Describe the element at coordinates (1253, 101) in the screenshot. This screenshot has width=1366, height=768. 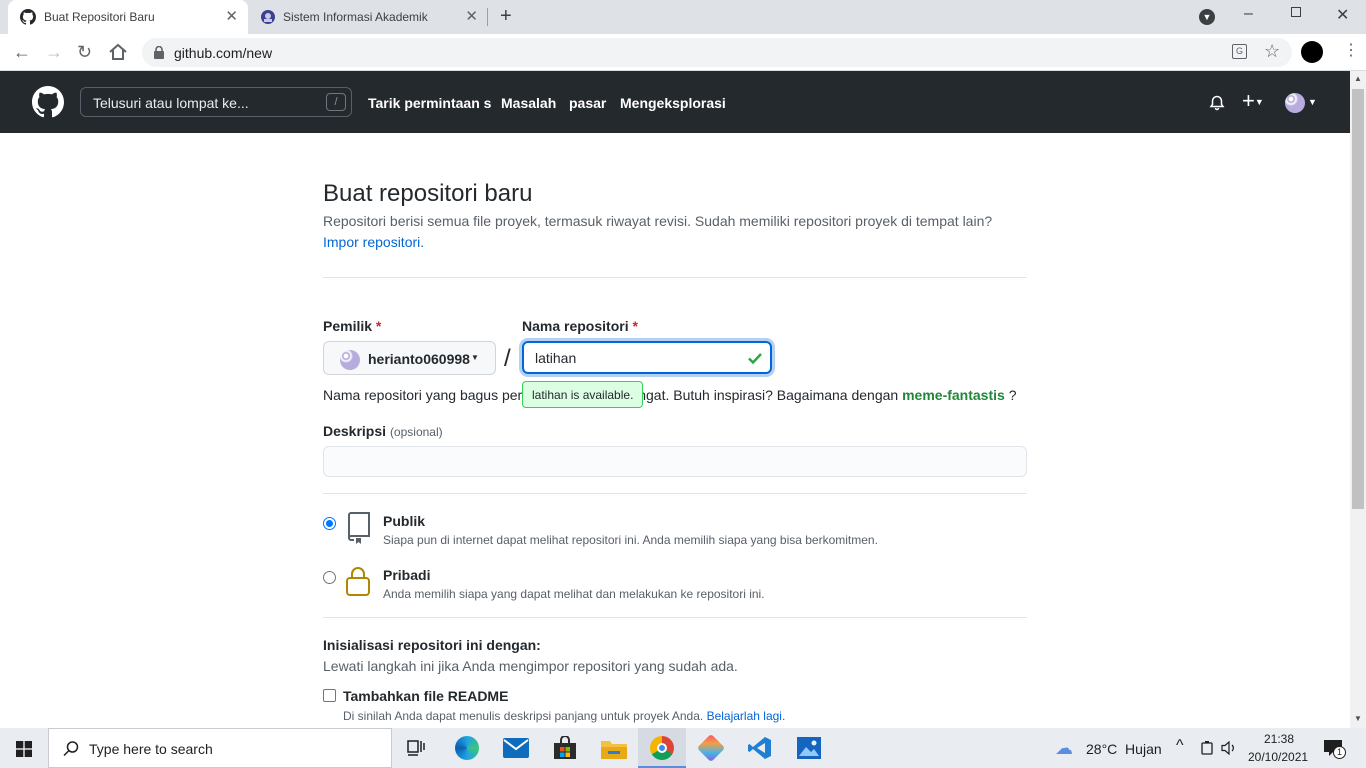
I see `create-new-plus-icon: +▼` at that location.